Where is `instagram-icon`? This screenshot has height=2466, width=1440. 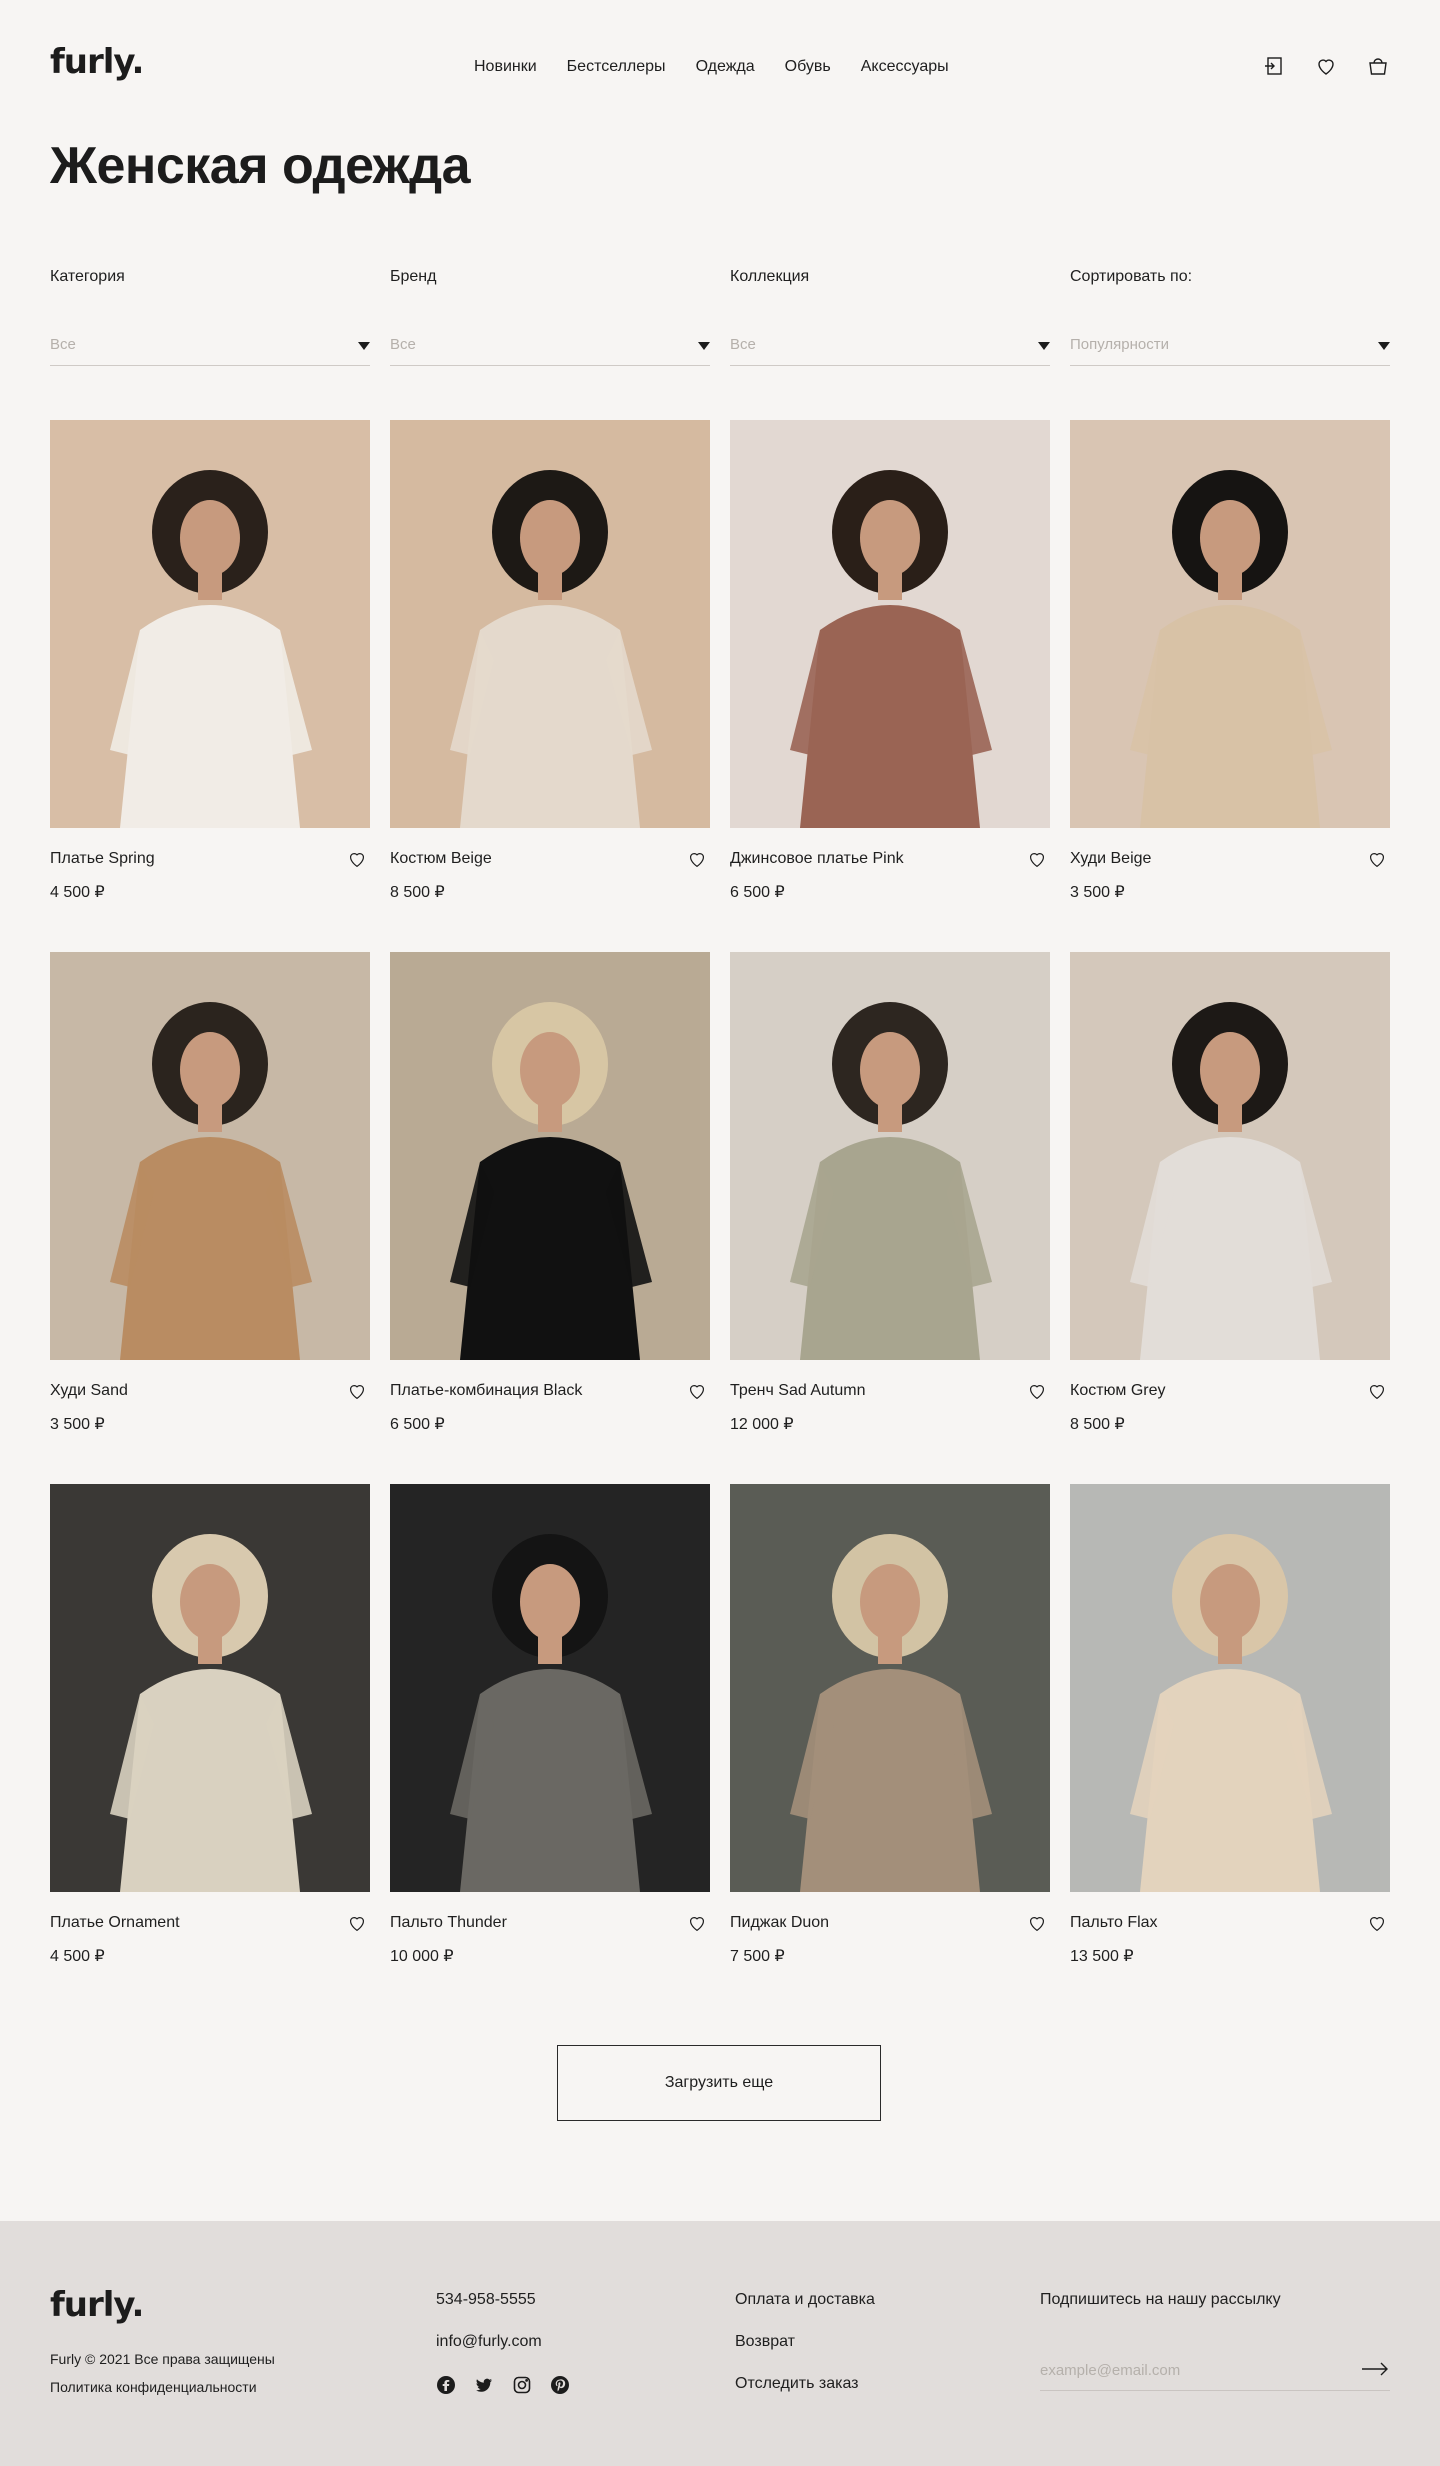 instagram-icon is located at coordinates (522, 2385).